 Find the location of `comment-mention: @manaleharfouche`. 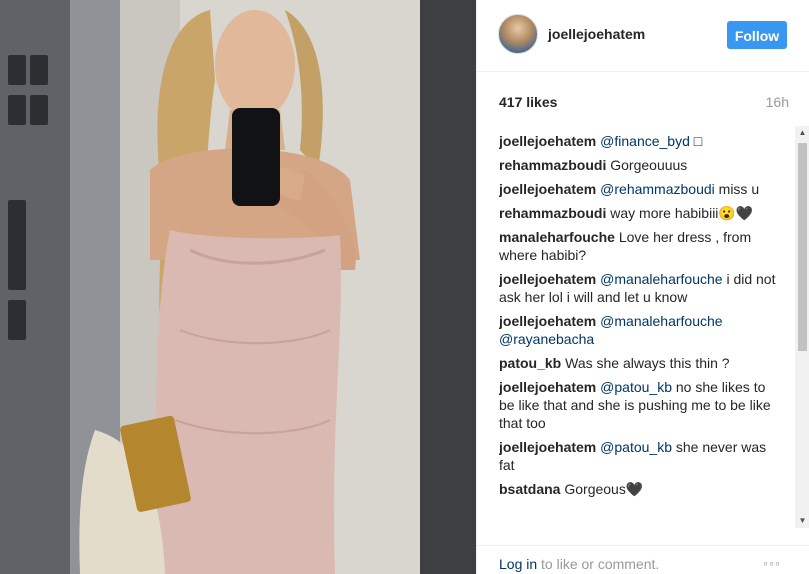

comment-mention: @manaleharfouche is located at coordinates (661, 279).